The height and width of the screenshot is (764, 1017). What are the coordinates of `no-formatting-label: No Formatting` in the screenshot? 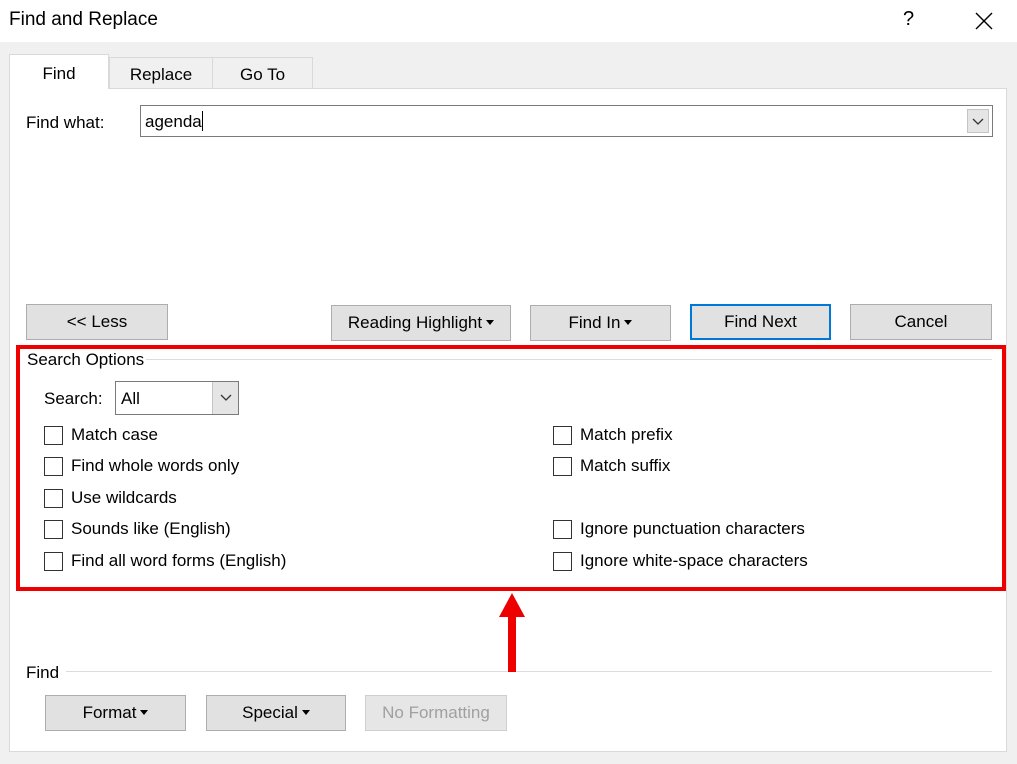 It's located at (436, 712).